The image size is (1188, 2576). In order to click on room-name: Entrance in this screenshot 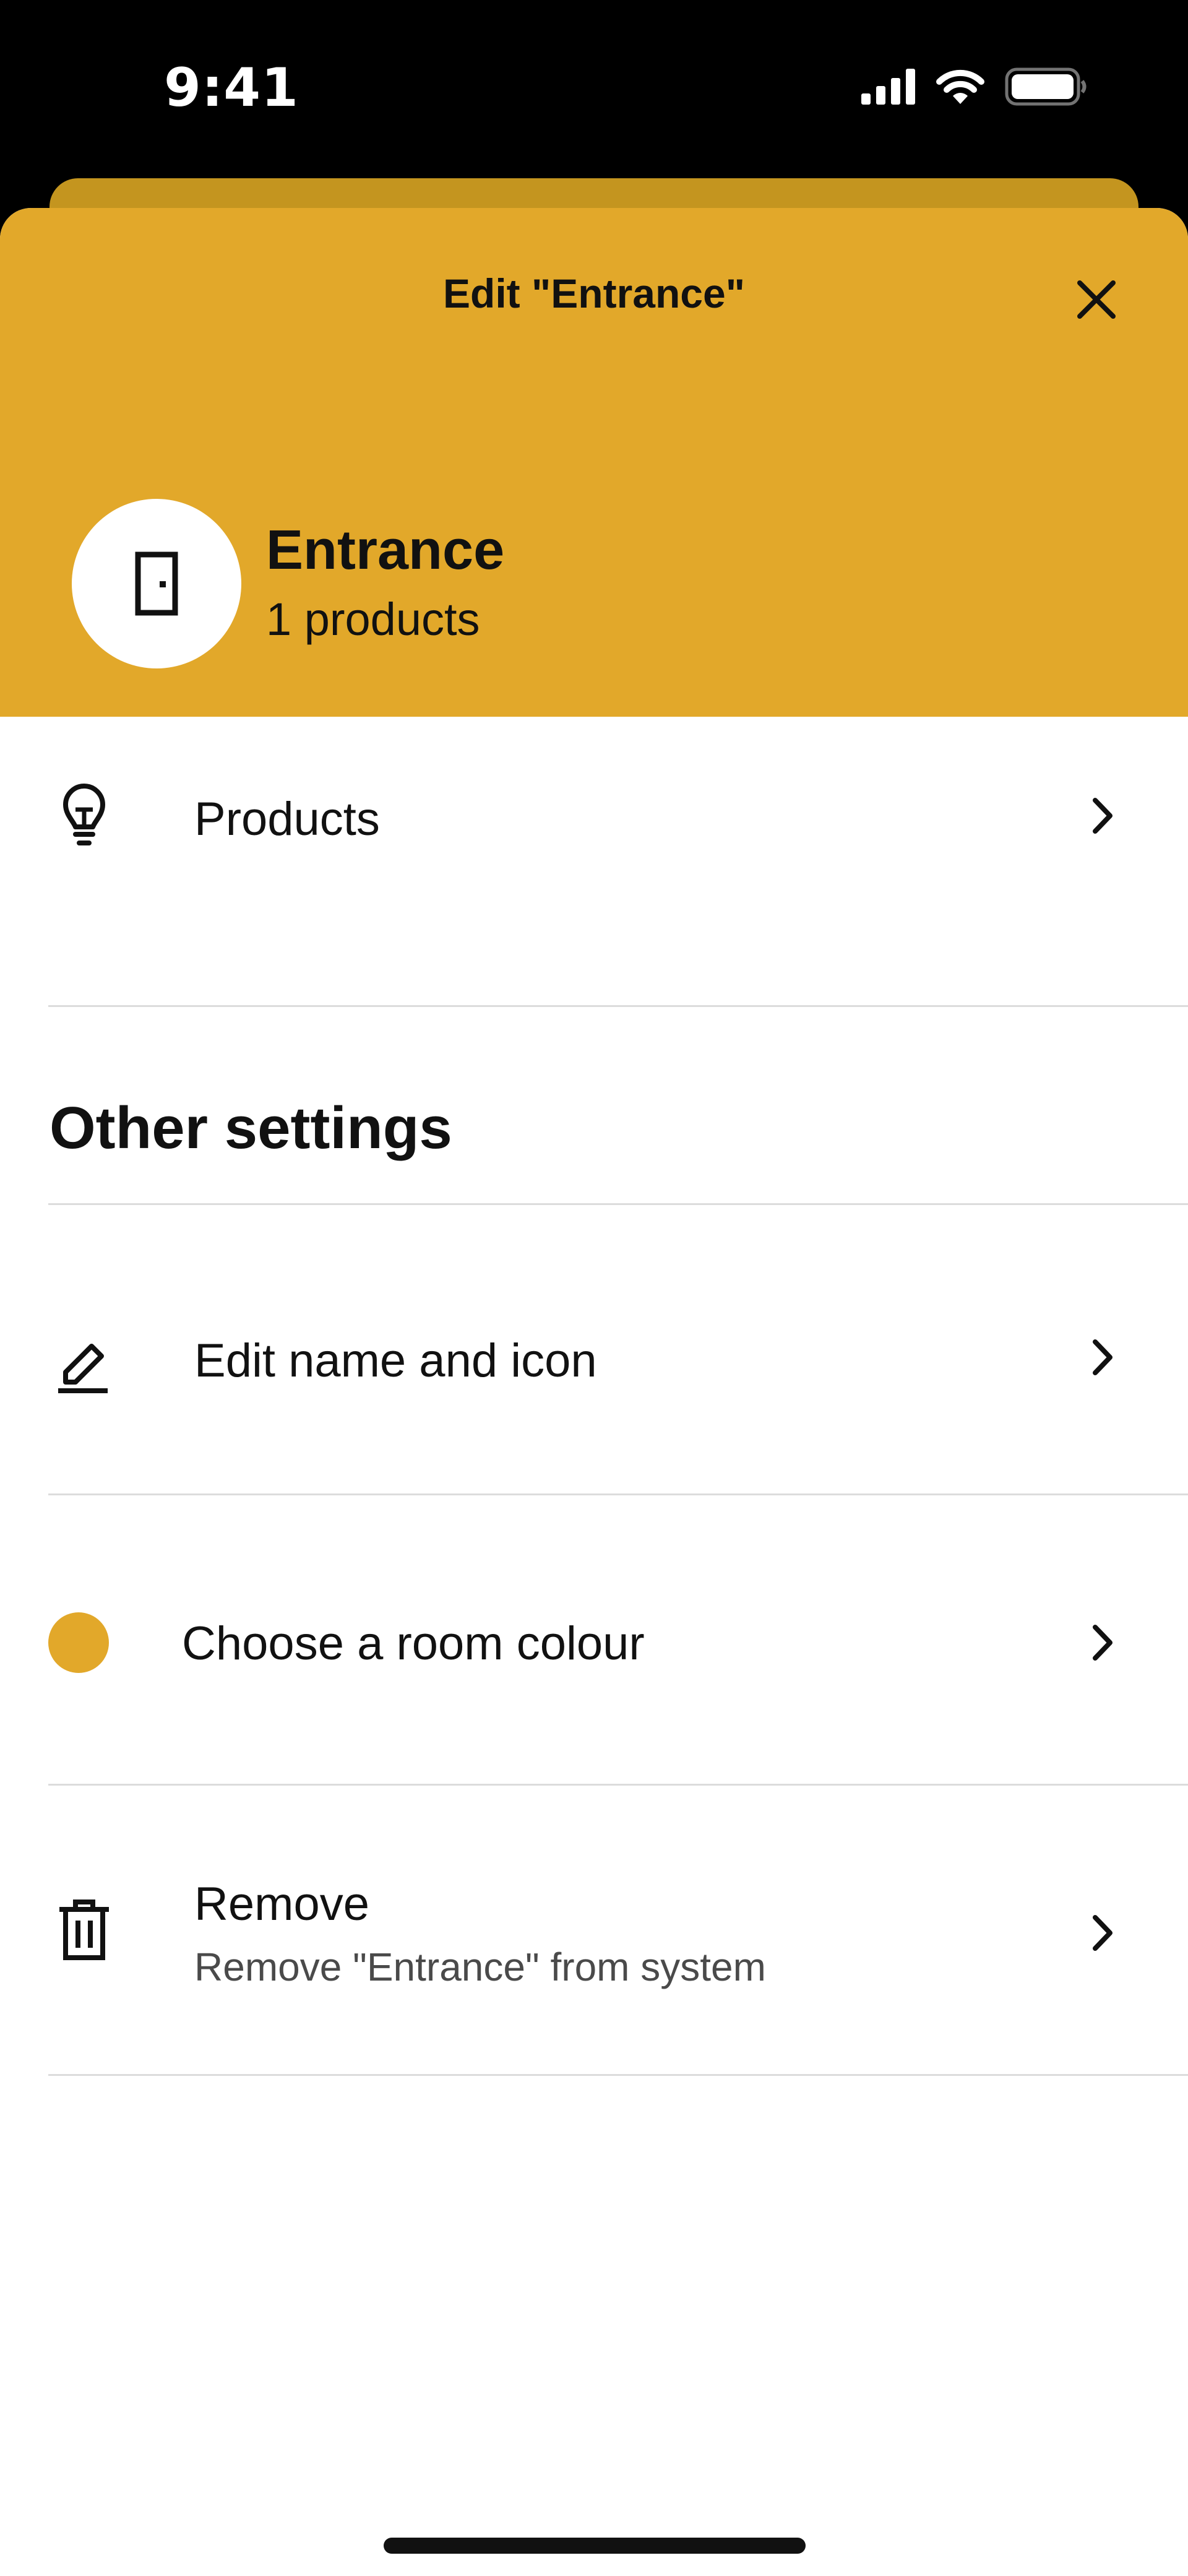, I will do `click(385, 550)`.